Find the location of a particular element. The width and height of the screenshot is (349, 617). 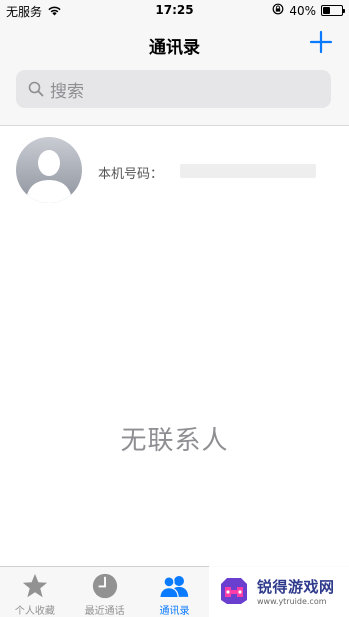

clock-icon is located at coordinates (104, 586).